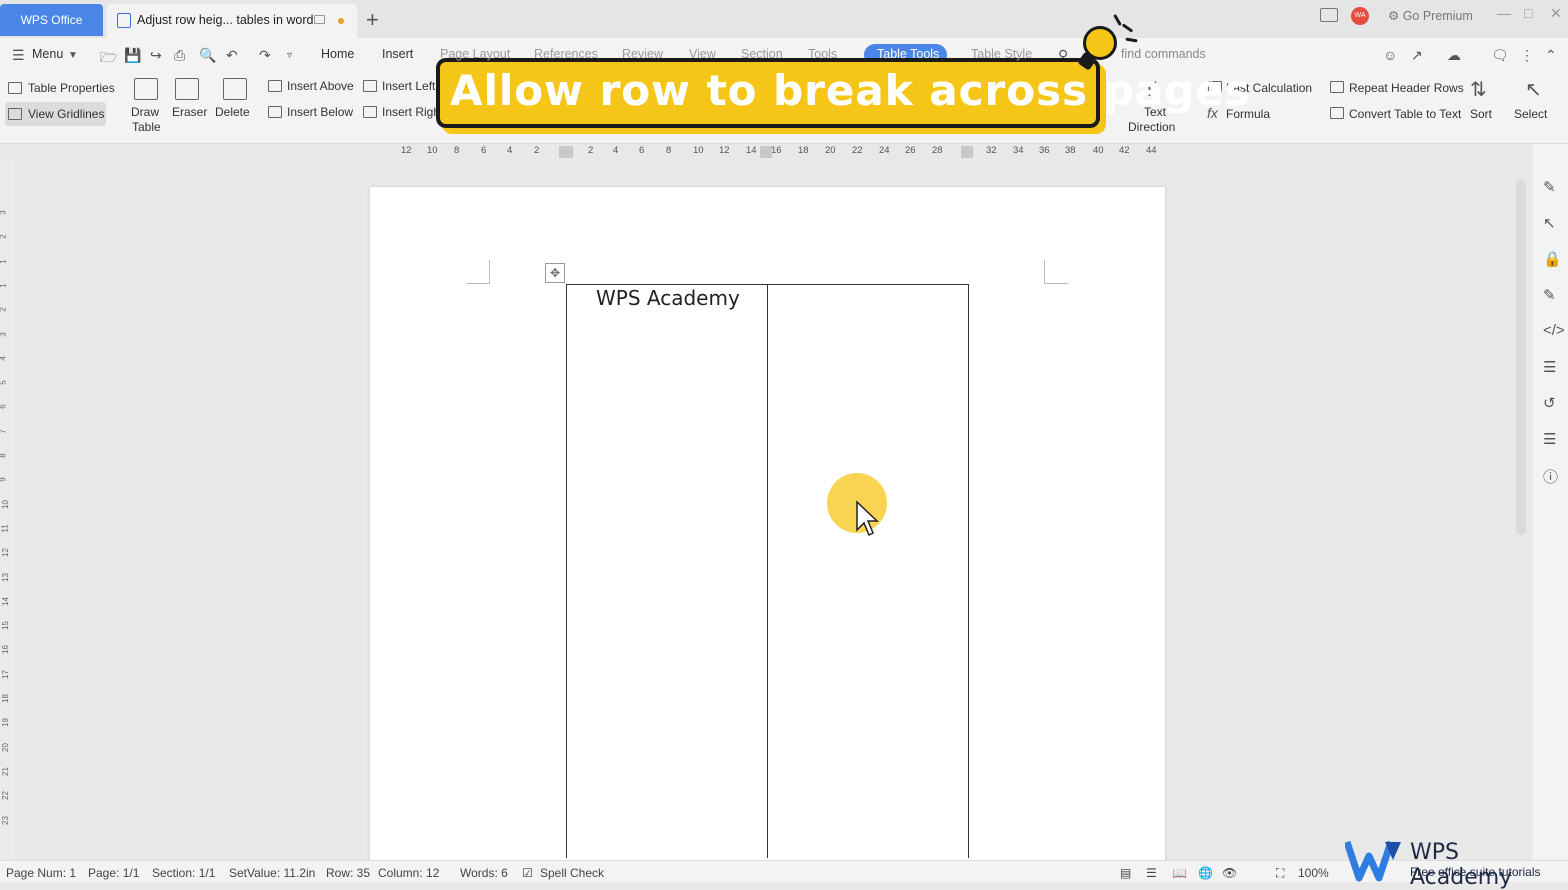 This screenshot has width=1568, height=890. I want to click on menu-button: Menu, so click(47, 54).